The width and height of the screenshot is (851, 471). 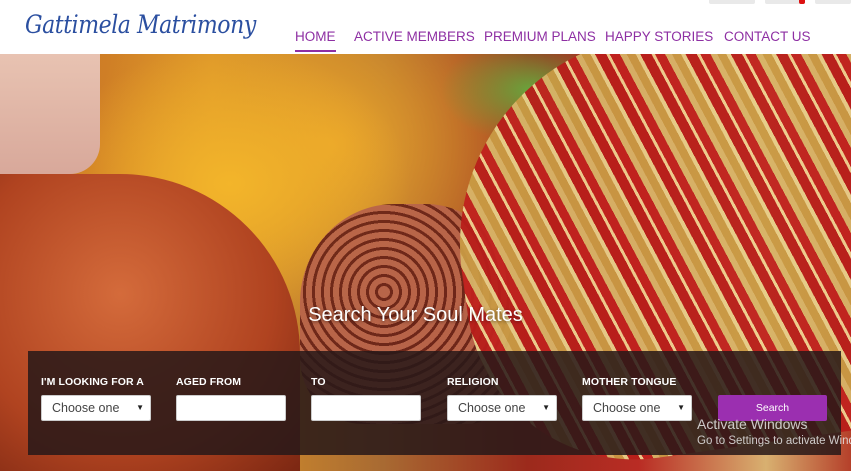 I want to click on hero-image-cloth, so click(x=50, y=114).